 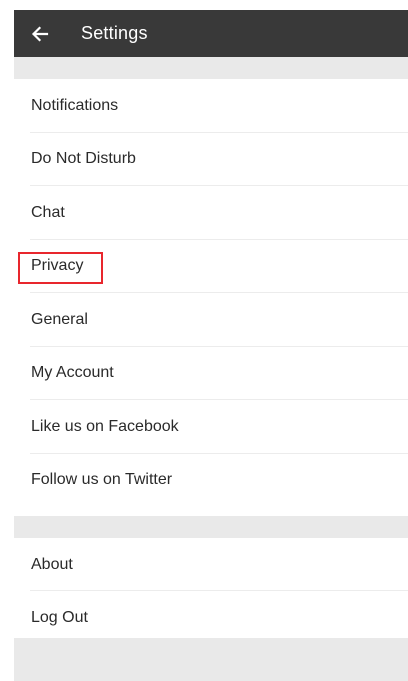 I want to click on arrow-left-icon, so click(x=40, y=34).